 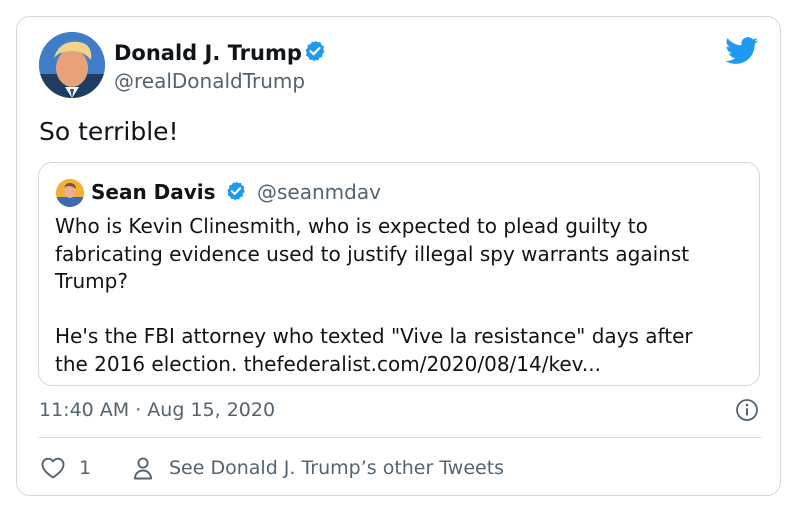 I want to click on tweet-timestamp: 11:40 AM · Aug 15, 2020, so click(x=157, y=410).